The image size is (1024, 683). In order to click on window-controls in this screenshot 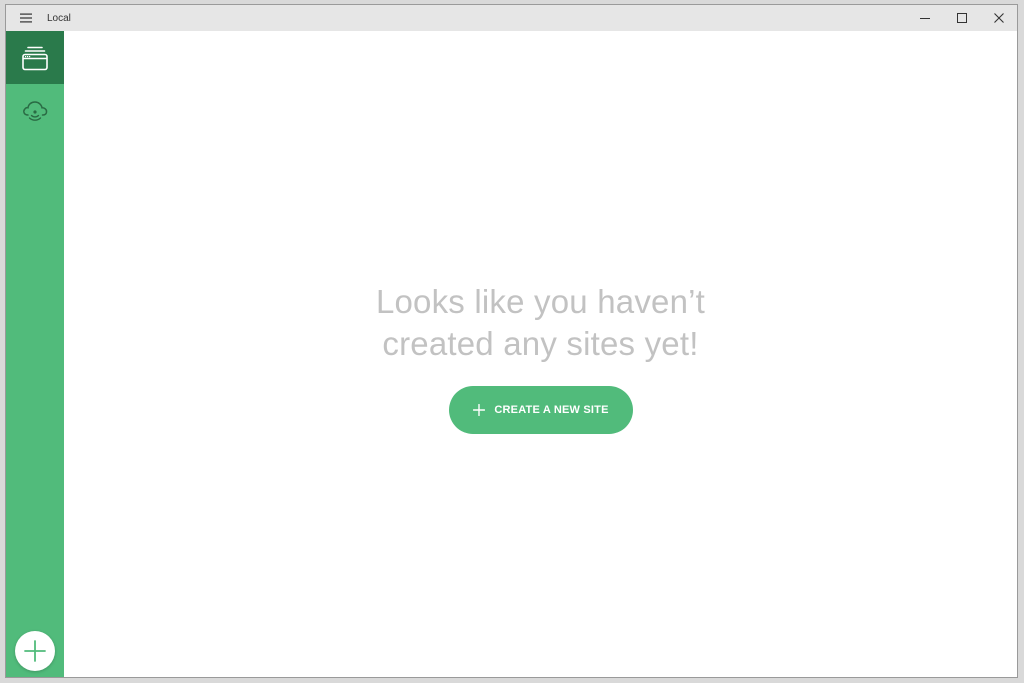, I will do `click(961, 18)`.